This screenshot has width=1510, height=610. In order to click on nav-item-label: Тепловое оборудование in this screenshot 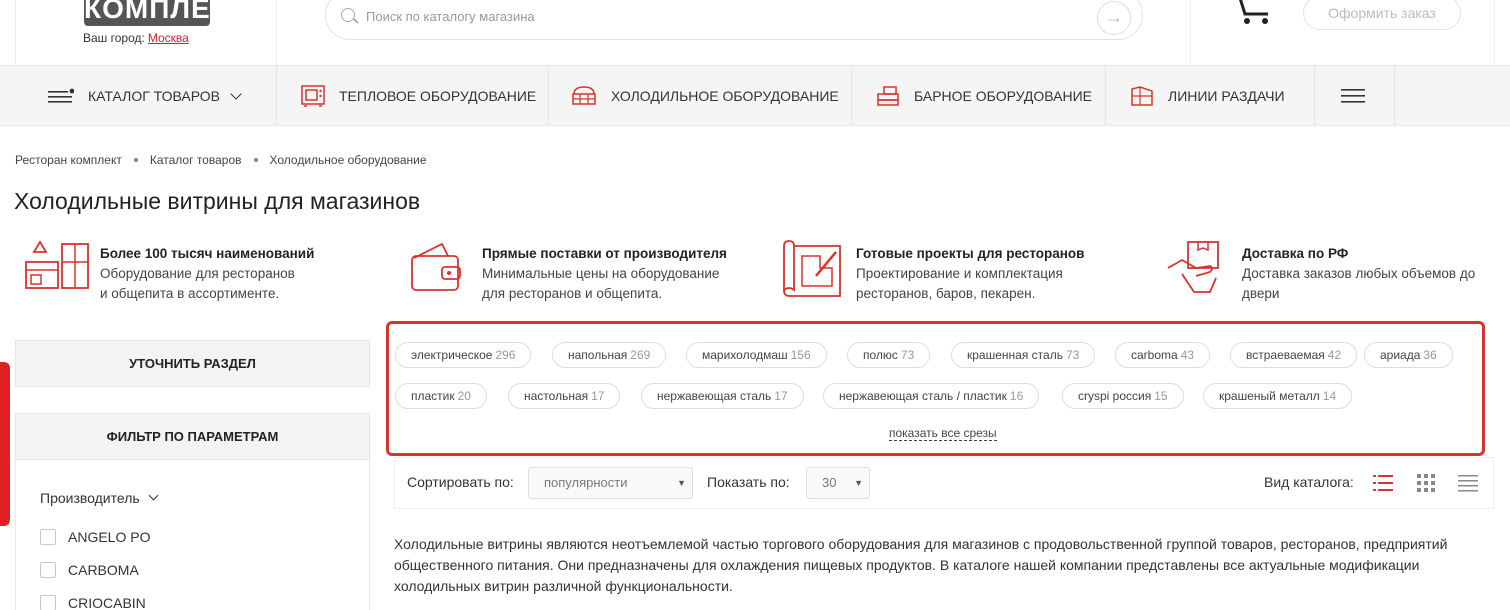, I will do `click(438, 96)`.